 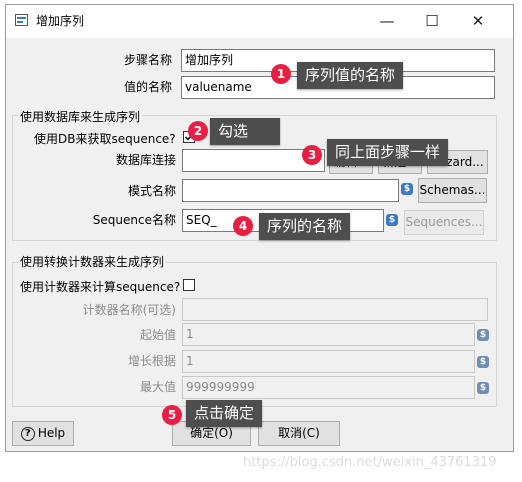 What do you see at coordinates (145, 160) in the screenshot?
I see `db-connection-label: 数据库连接` at bounding box center [145, 160].